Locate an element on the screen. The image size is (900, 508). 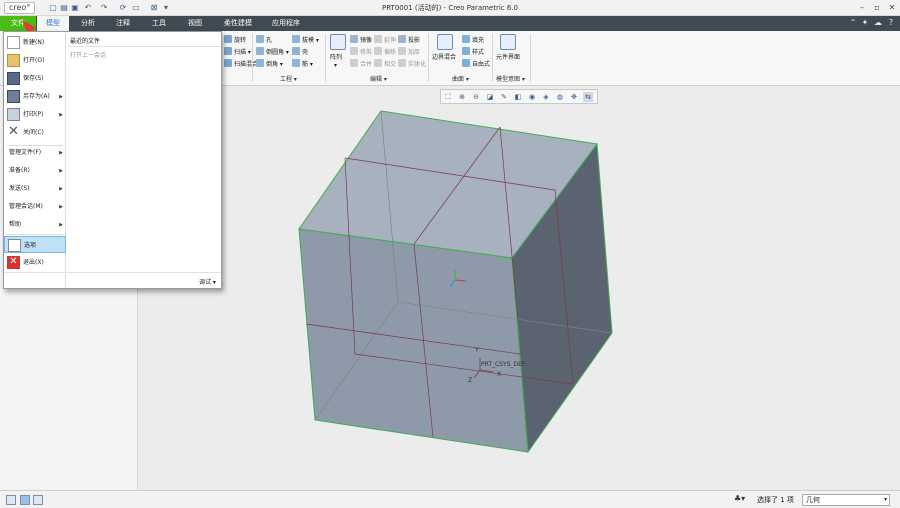
datum-display-icon: ◈ is located at coordinates (546, 97).